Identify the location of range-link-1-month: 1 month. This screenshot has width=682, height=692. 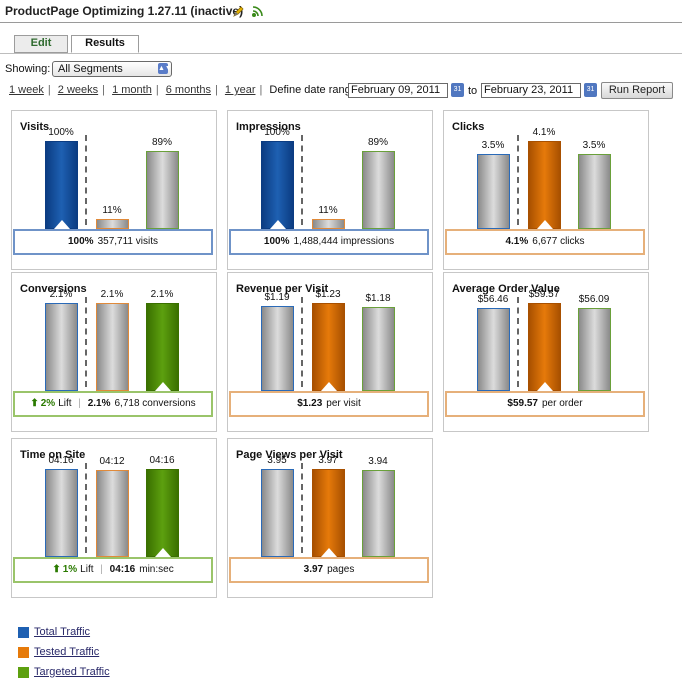
(132, 90).